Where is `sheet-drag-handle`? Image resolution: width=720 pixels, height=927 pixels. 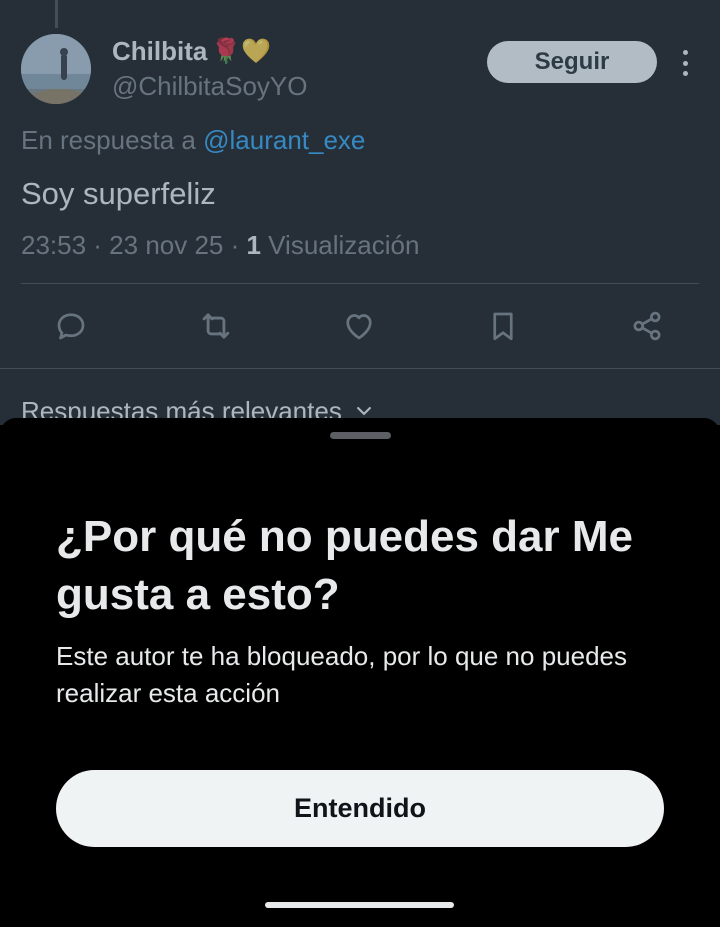 sheet-drag-handle is located at coordinates (360, 435).